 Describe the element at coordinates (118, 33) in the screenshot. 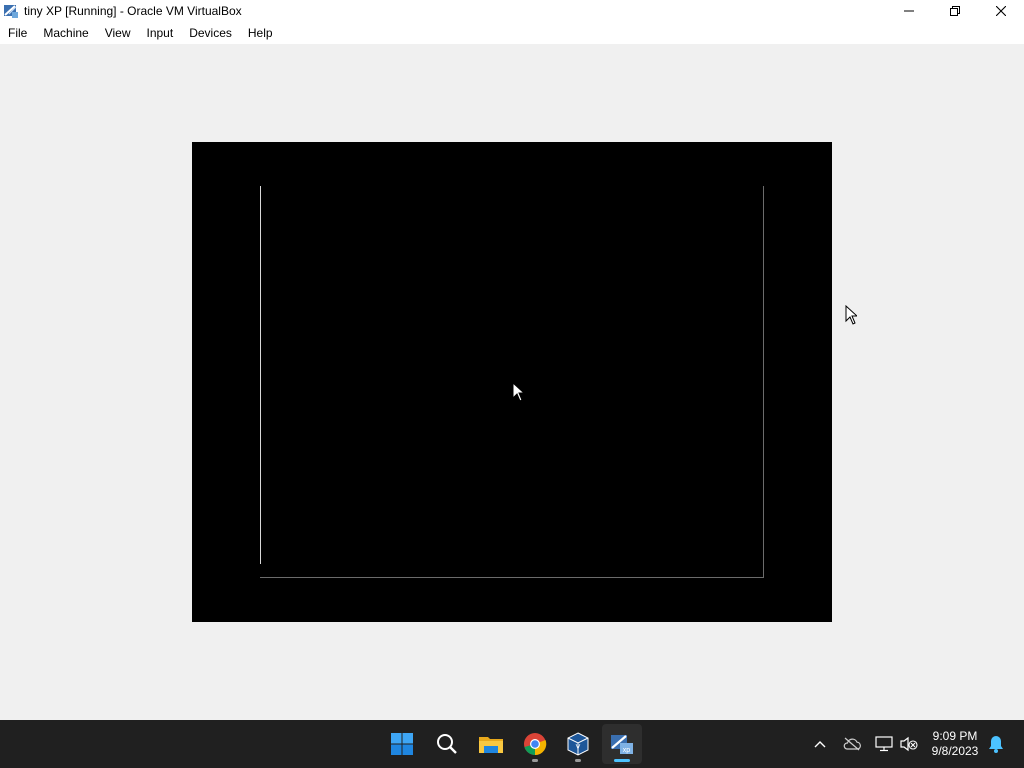

I see `menu-view: View` at that location.